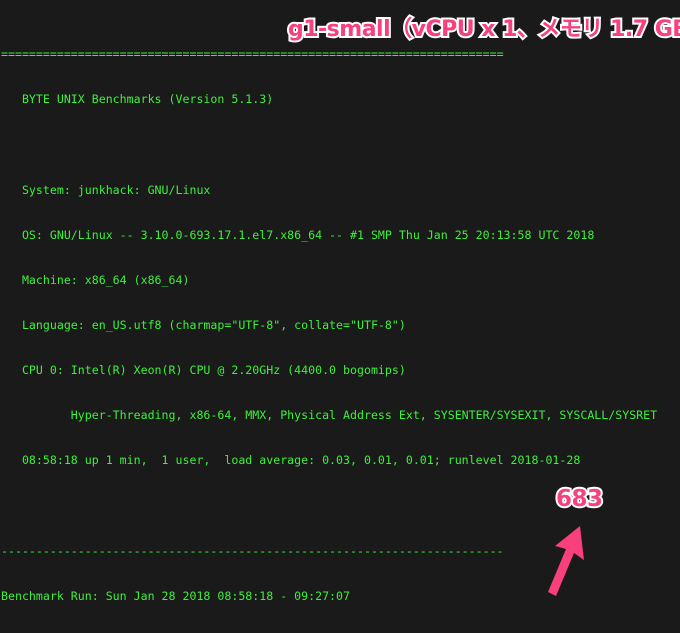 The width and height of the screenshot is (680, 633). Describe the element at coordinates (95, 279) in the screenshot. I see `machine-line: Machine: x86_64 (x86_64)` at that location.